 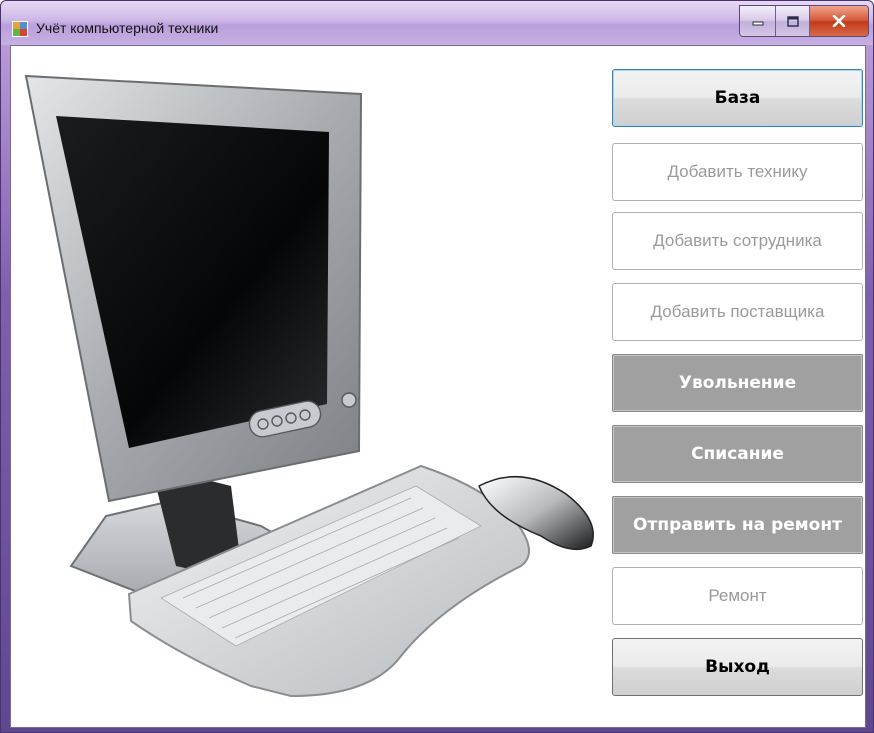 What do you see at coordinates (20, 29) in the screenshot?
I see `app-window-icon` at bounding box center [20, 29].